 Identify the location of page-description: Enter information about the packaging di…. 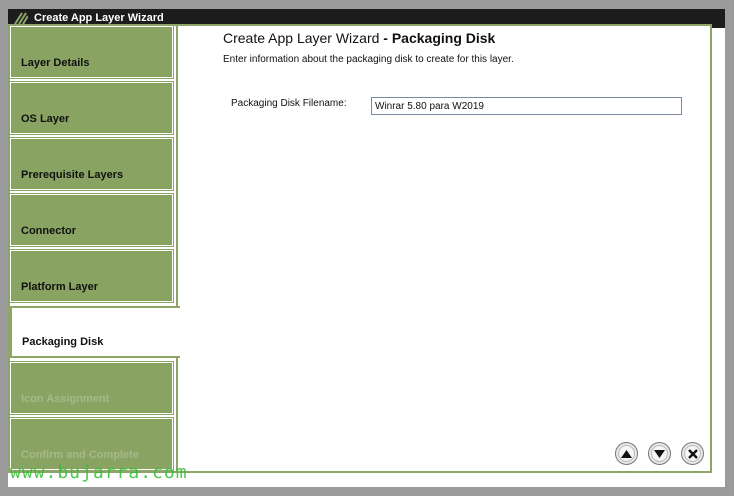
(368, 59).